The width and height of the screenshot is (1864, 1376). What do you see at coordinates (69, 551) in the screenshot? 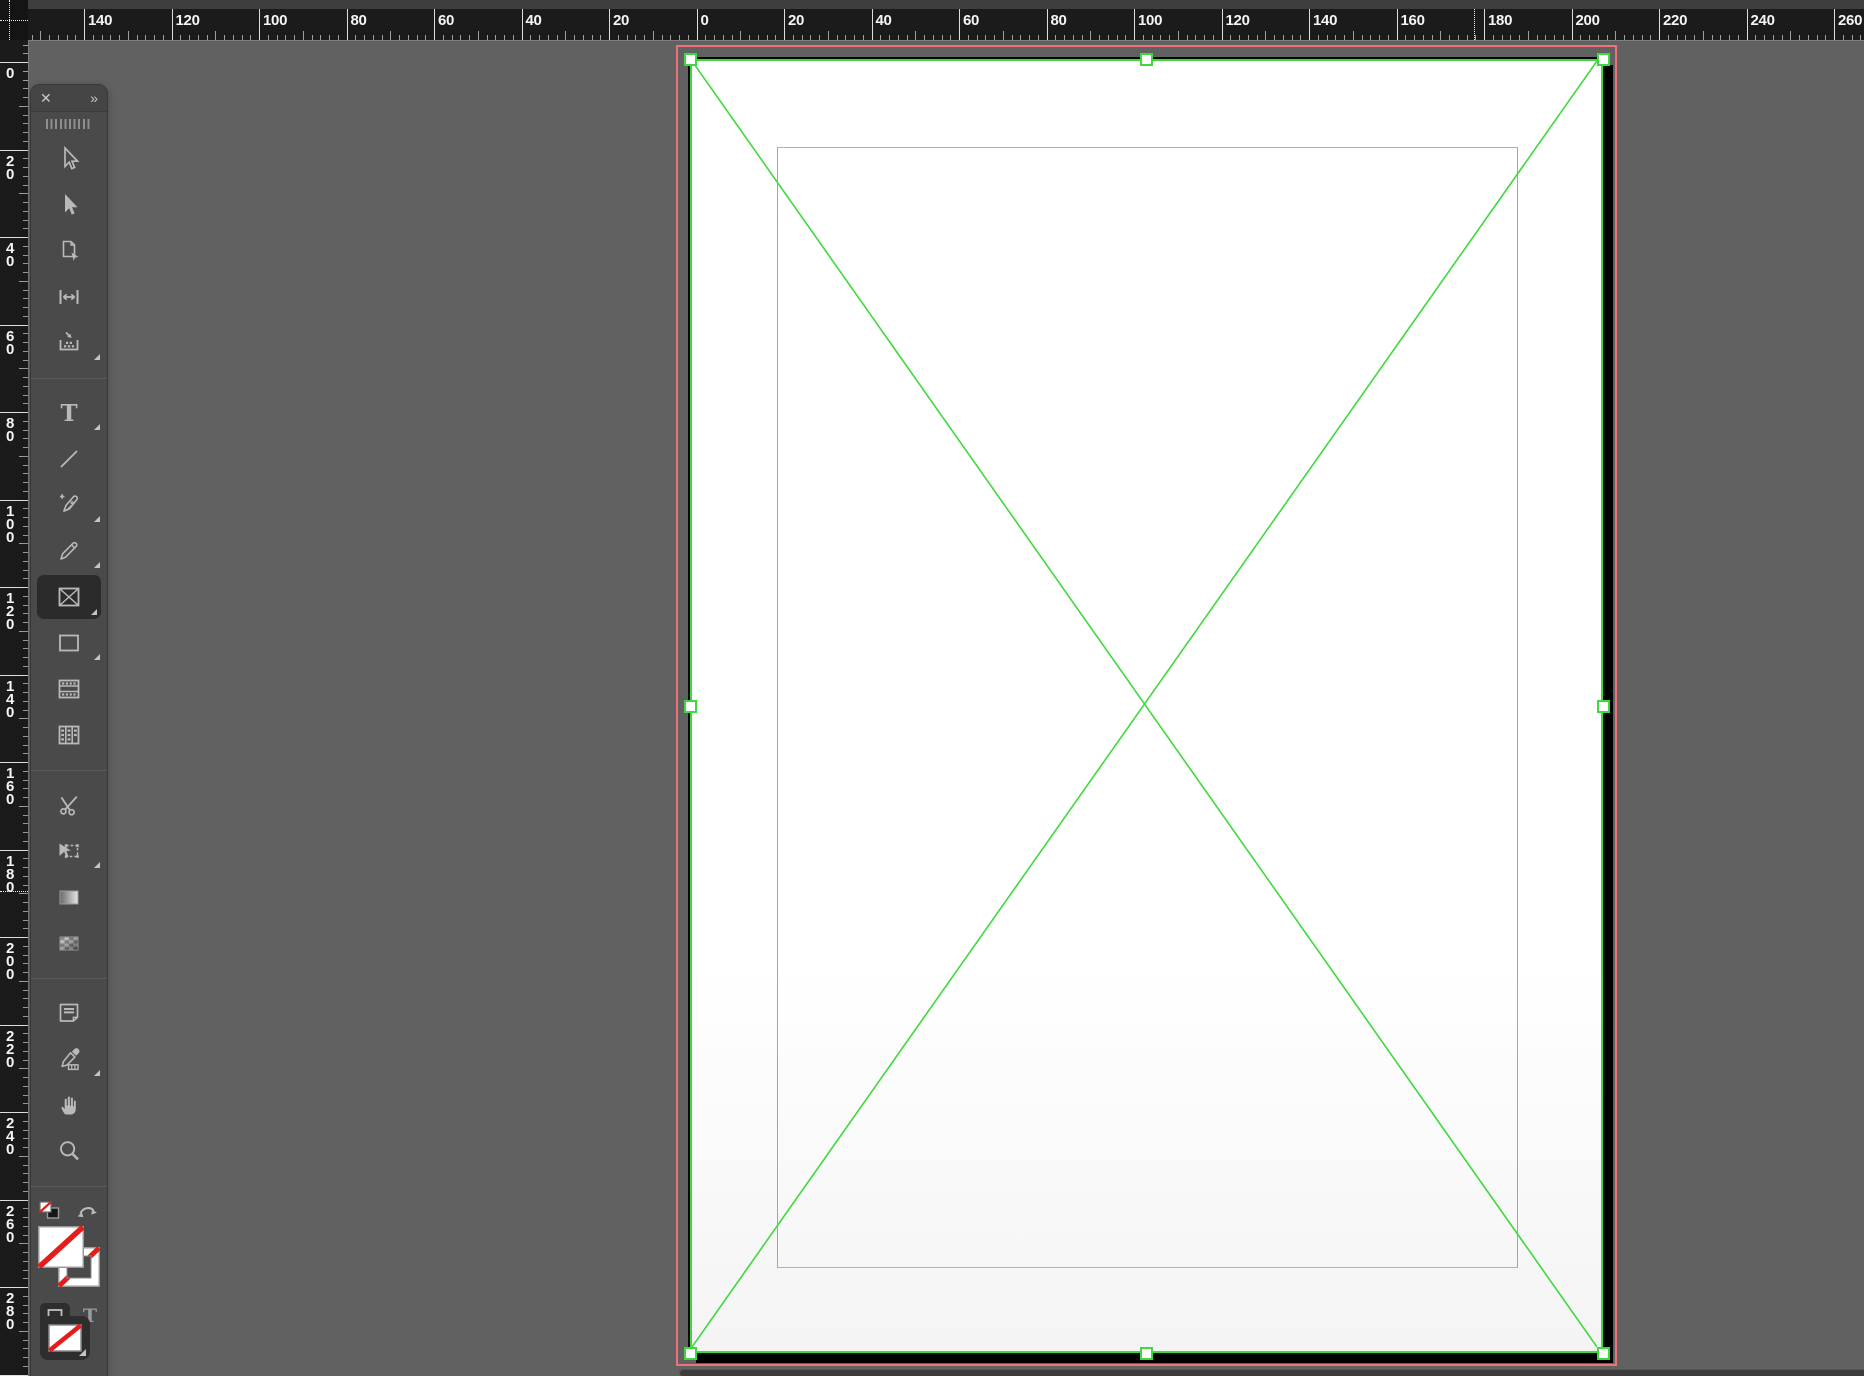
I see `pencil-tool` at bounding box center [69, 551].